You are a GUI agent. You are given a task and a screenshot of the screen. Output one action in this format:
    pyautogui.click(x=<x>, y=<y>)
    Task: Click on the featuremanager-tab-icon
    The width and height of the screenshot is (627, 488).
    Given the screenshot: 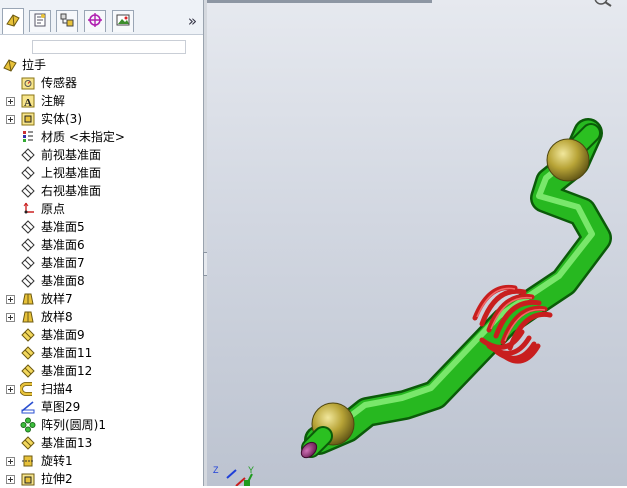 What is the action you would take?
    pyautogui.click(x=13, y=21)
    